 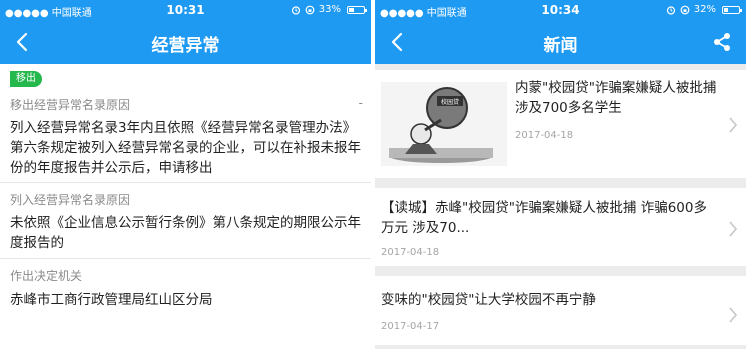 I want to click on share-button, so click(x=722, y=42).